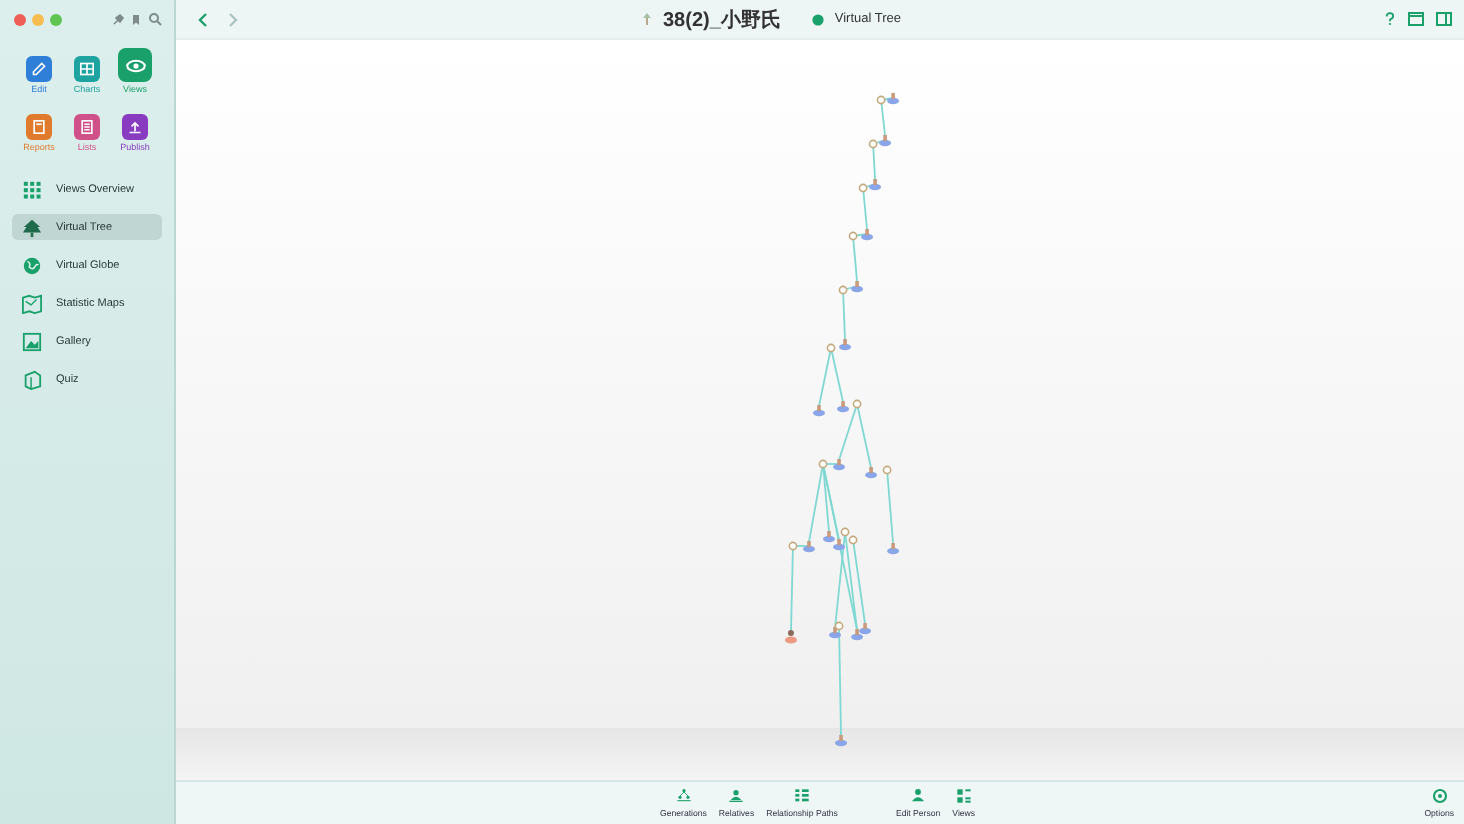  Describe the element at coordinates (136, 19) in the screenshot. I see `bookmark-icon` at that location.